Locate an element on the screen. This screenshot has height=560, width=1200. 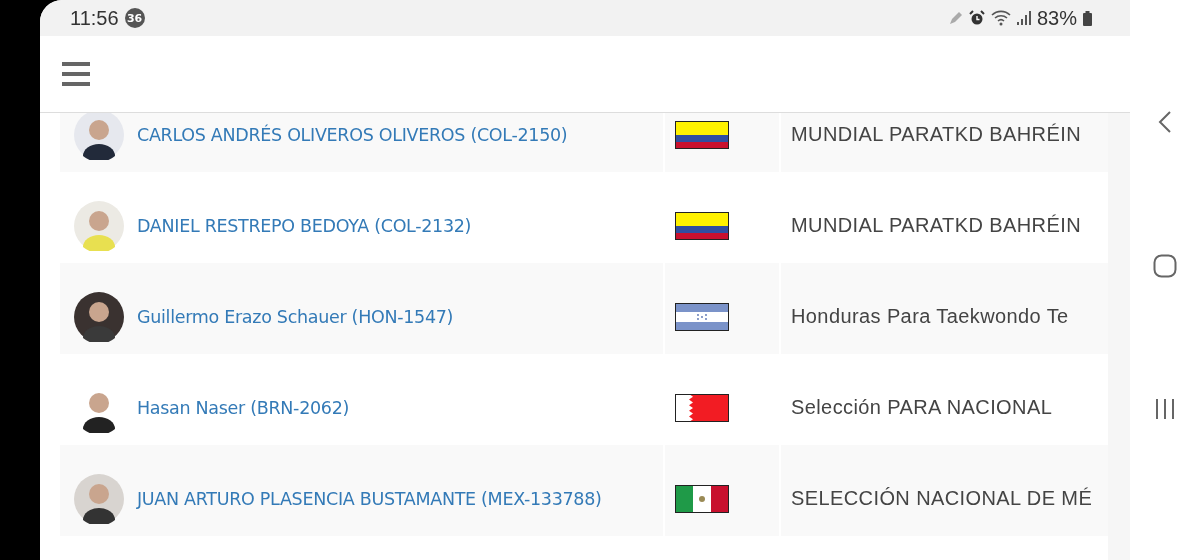
athlete-link: JUAN ARTURO PLASENCIA BUSTAMANTE (MEX-133788) is located at coordinates (369, 498).